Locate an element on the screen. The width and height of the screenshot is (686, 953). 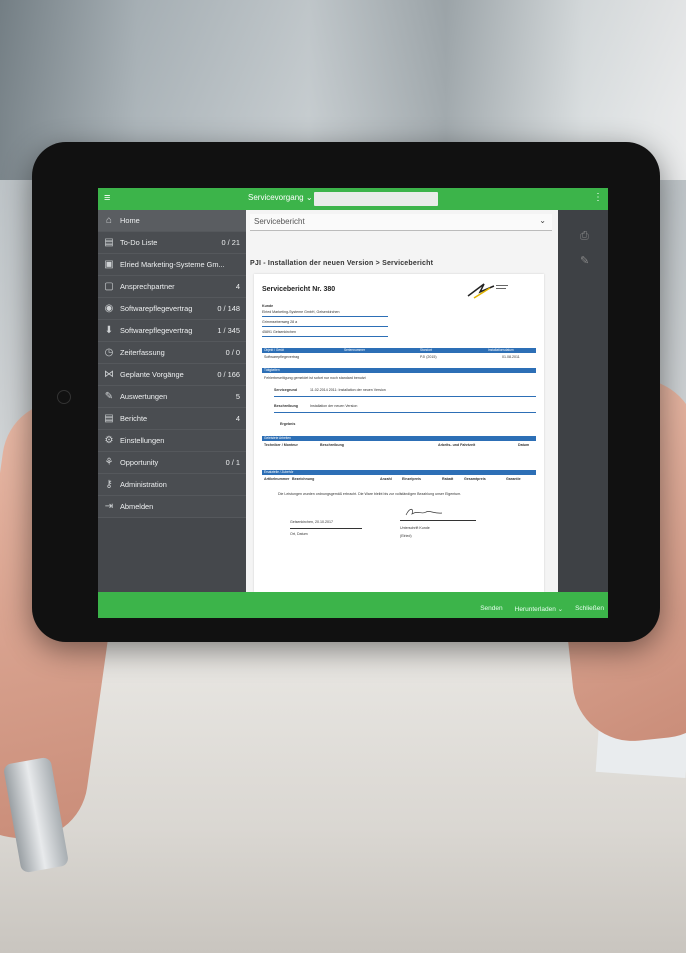
kunde-address2: 45891 Gelsenkirchen is located at coordinates (279, 332).